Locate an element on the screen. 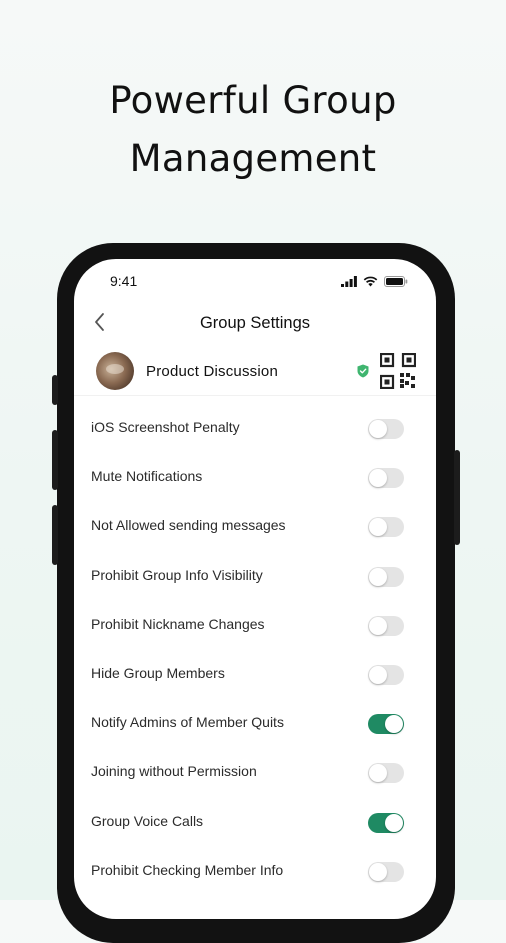 The height and width of the screenshot is (943, 506). setting-row: Prohibit Nickname Changes is located at coordinates (255, 626).